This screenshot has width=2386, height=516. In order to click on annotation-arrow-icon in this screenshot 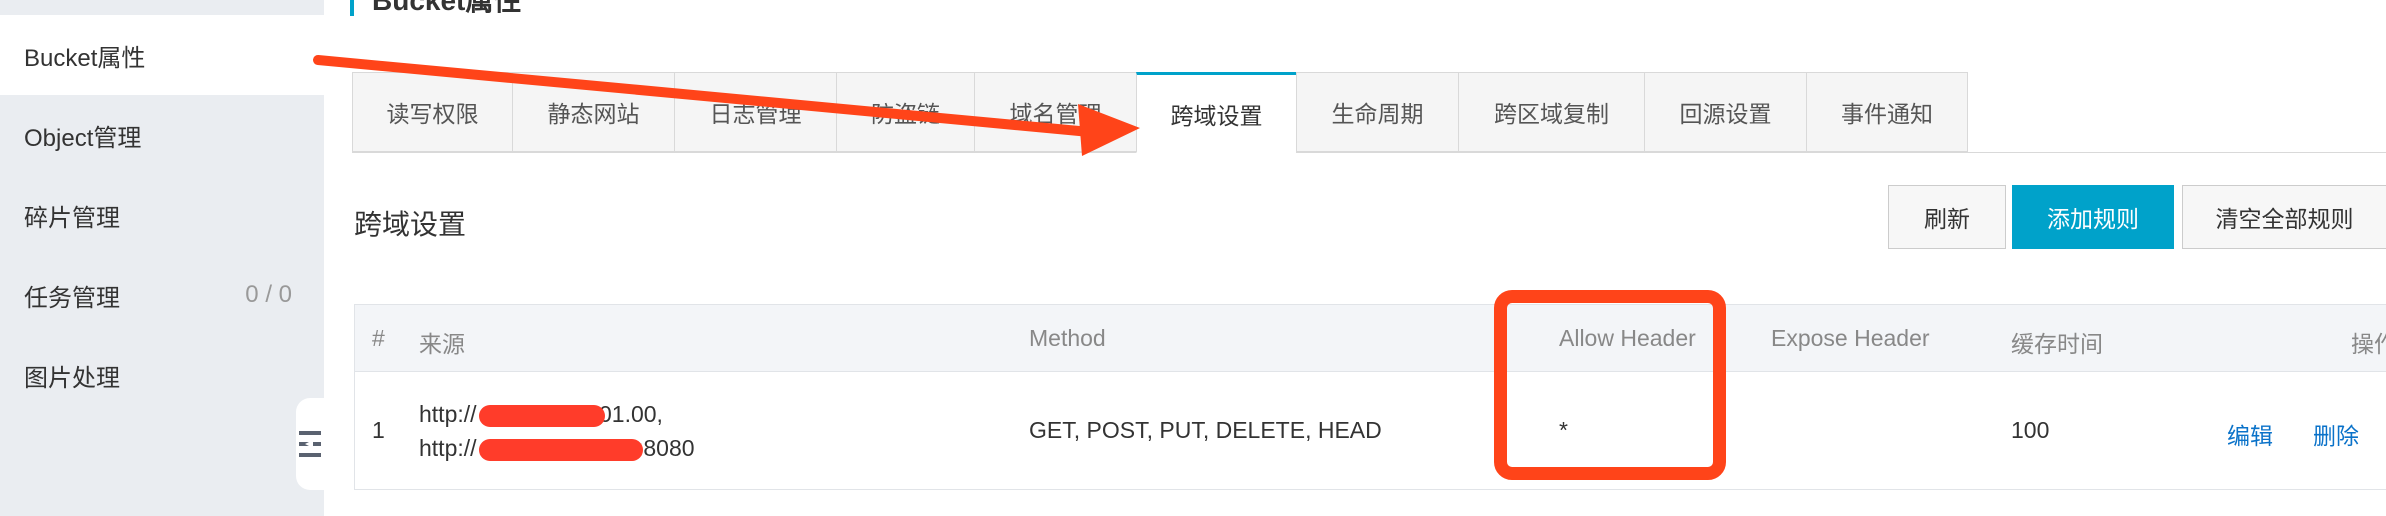, I will do `click(726, 105)`.